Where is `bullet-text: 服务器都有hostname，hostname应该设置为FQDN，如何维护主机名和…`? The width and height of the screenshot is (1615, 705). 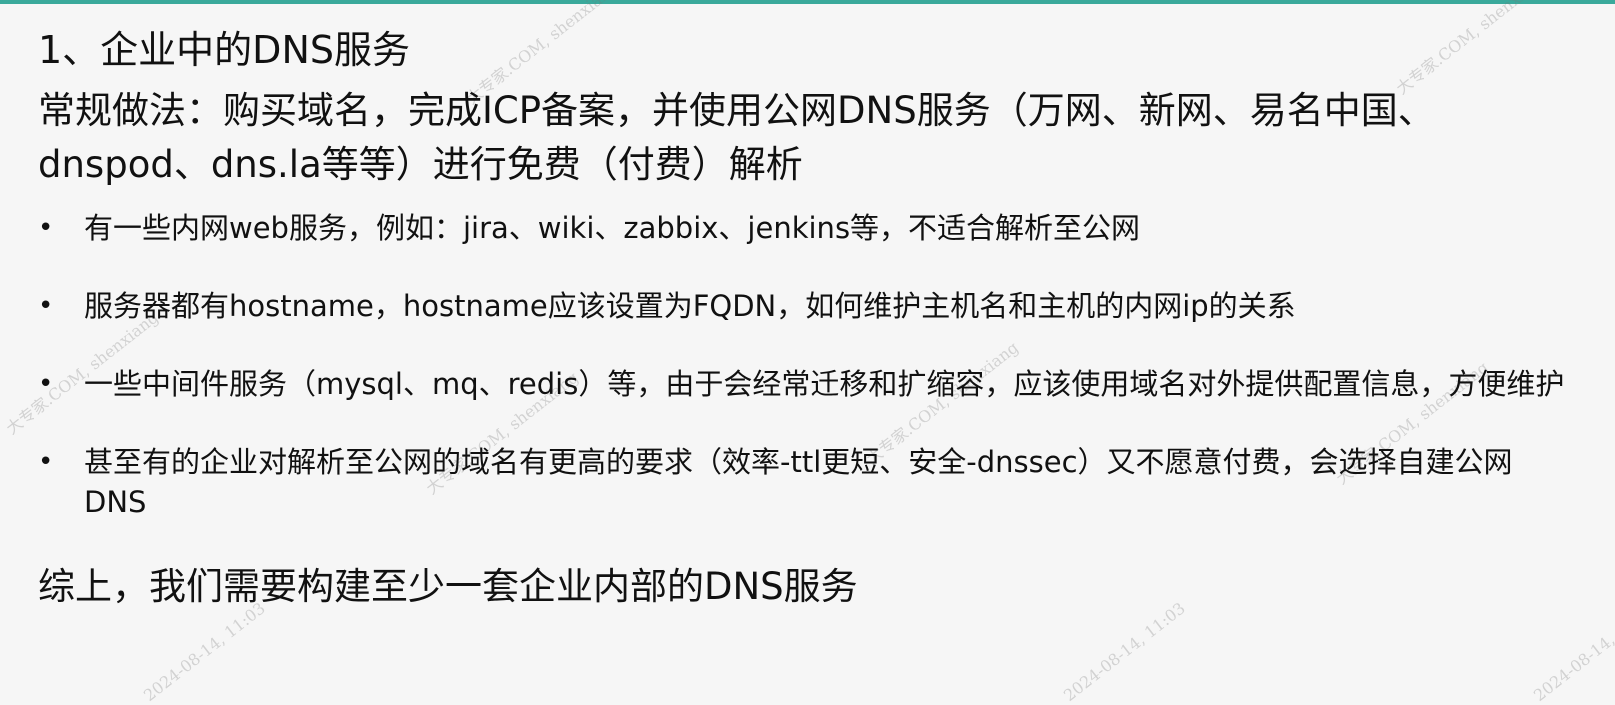 bullet-text: 服务器都有hostname，hostname应该设置为FQDN，如何维护主机名和… is located at coordinates (690, 306).